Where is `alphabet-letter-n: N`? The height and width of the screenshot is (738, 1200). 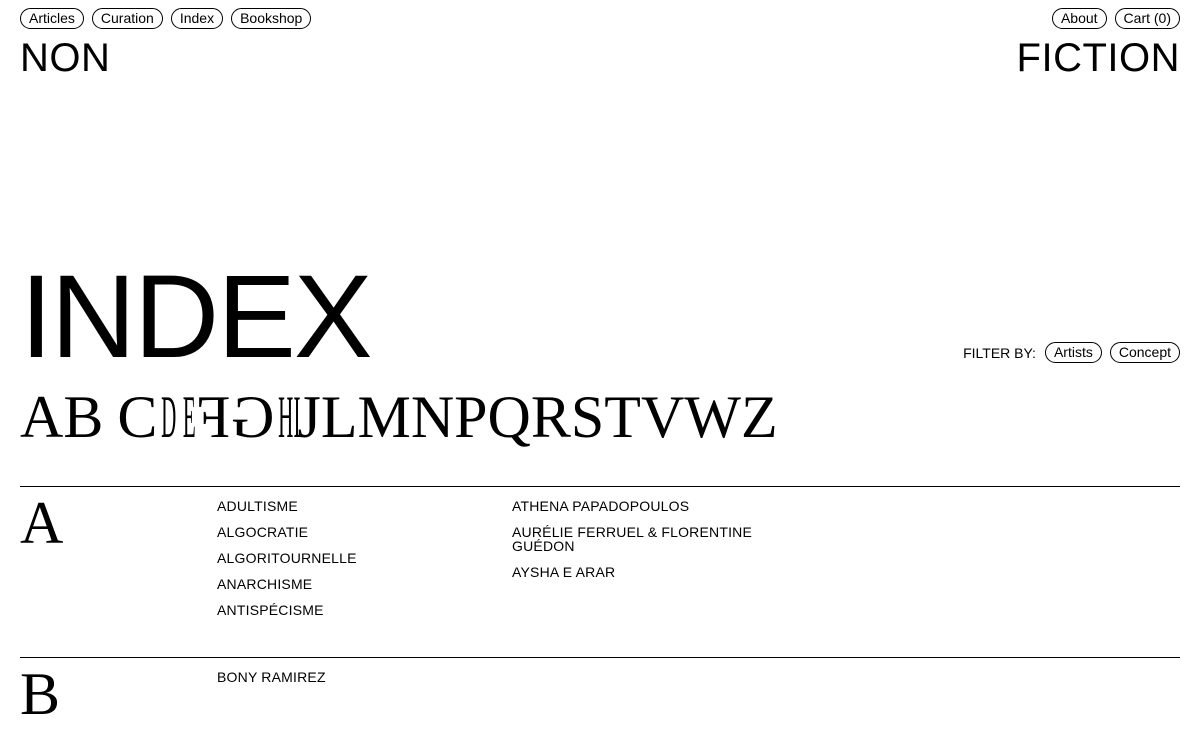 alphabet-letter-n: N is located at coordinates (432, 417).